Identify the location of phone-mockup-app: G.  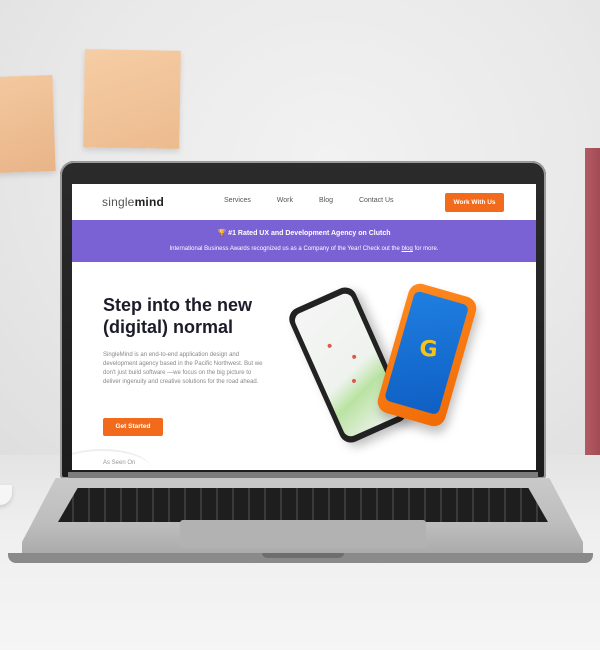
(427, 355).